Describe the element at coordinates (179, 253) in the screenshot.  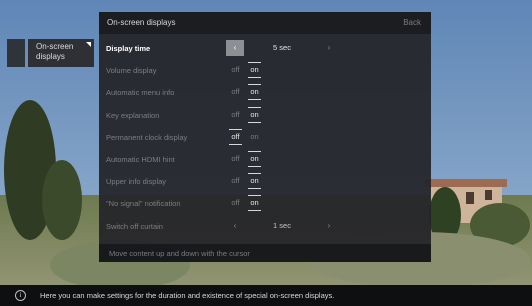
I see `cursor-hint: Move content up and down with the cursor` at that location.